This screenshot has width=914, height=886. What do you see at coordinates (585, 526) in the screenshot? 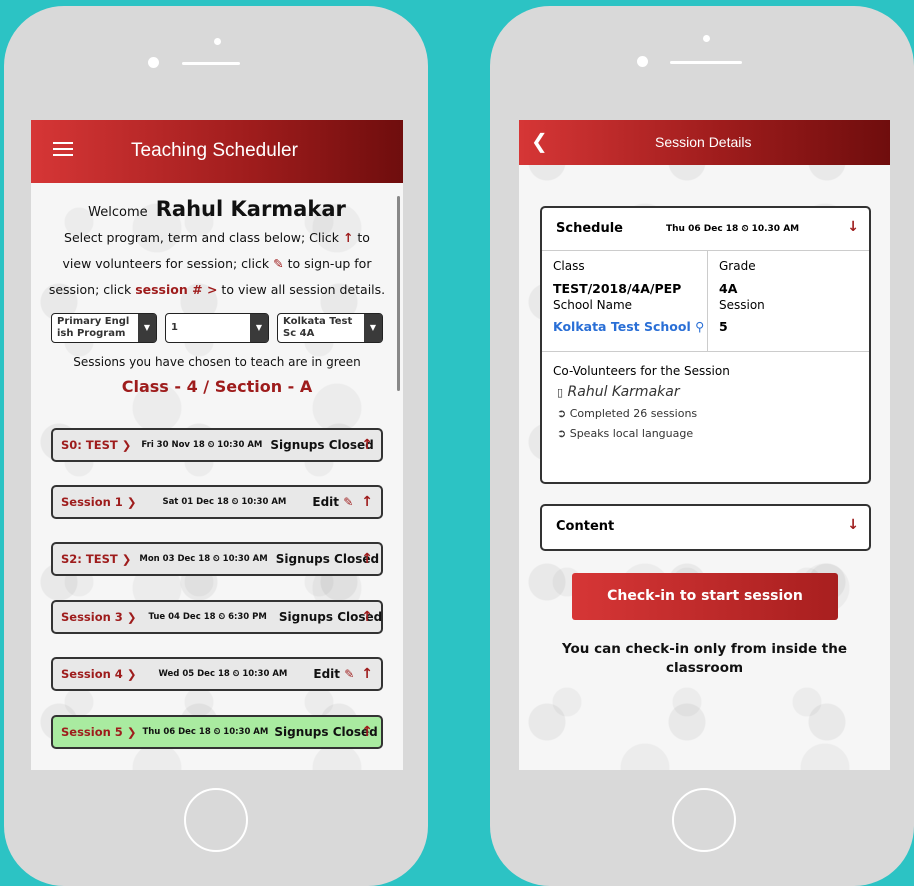
I see `content-label: Content` at bounding box center [585, 526].